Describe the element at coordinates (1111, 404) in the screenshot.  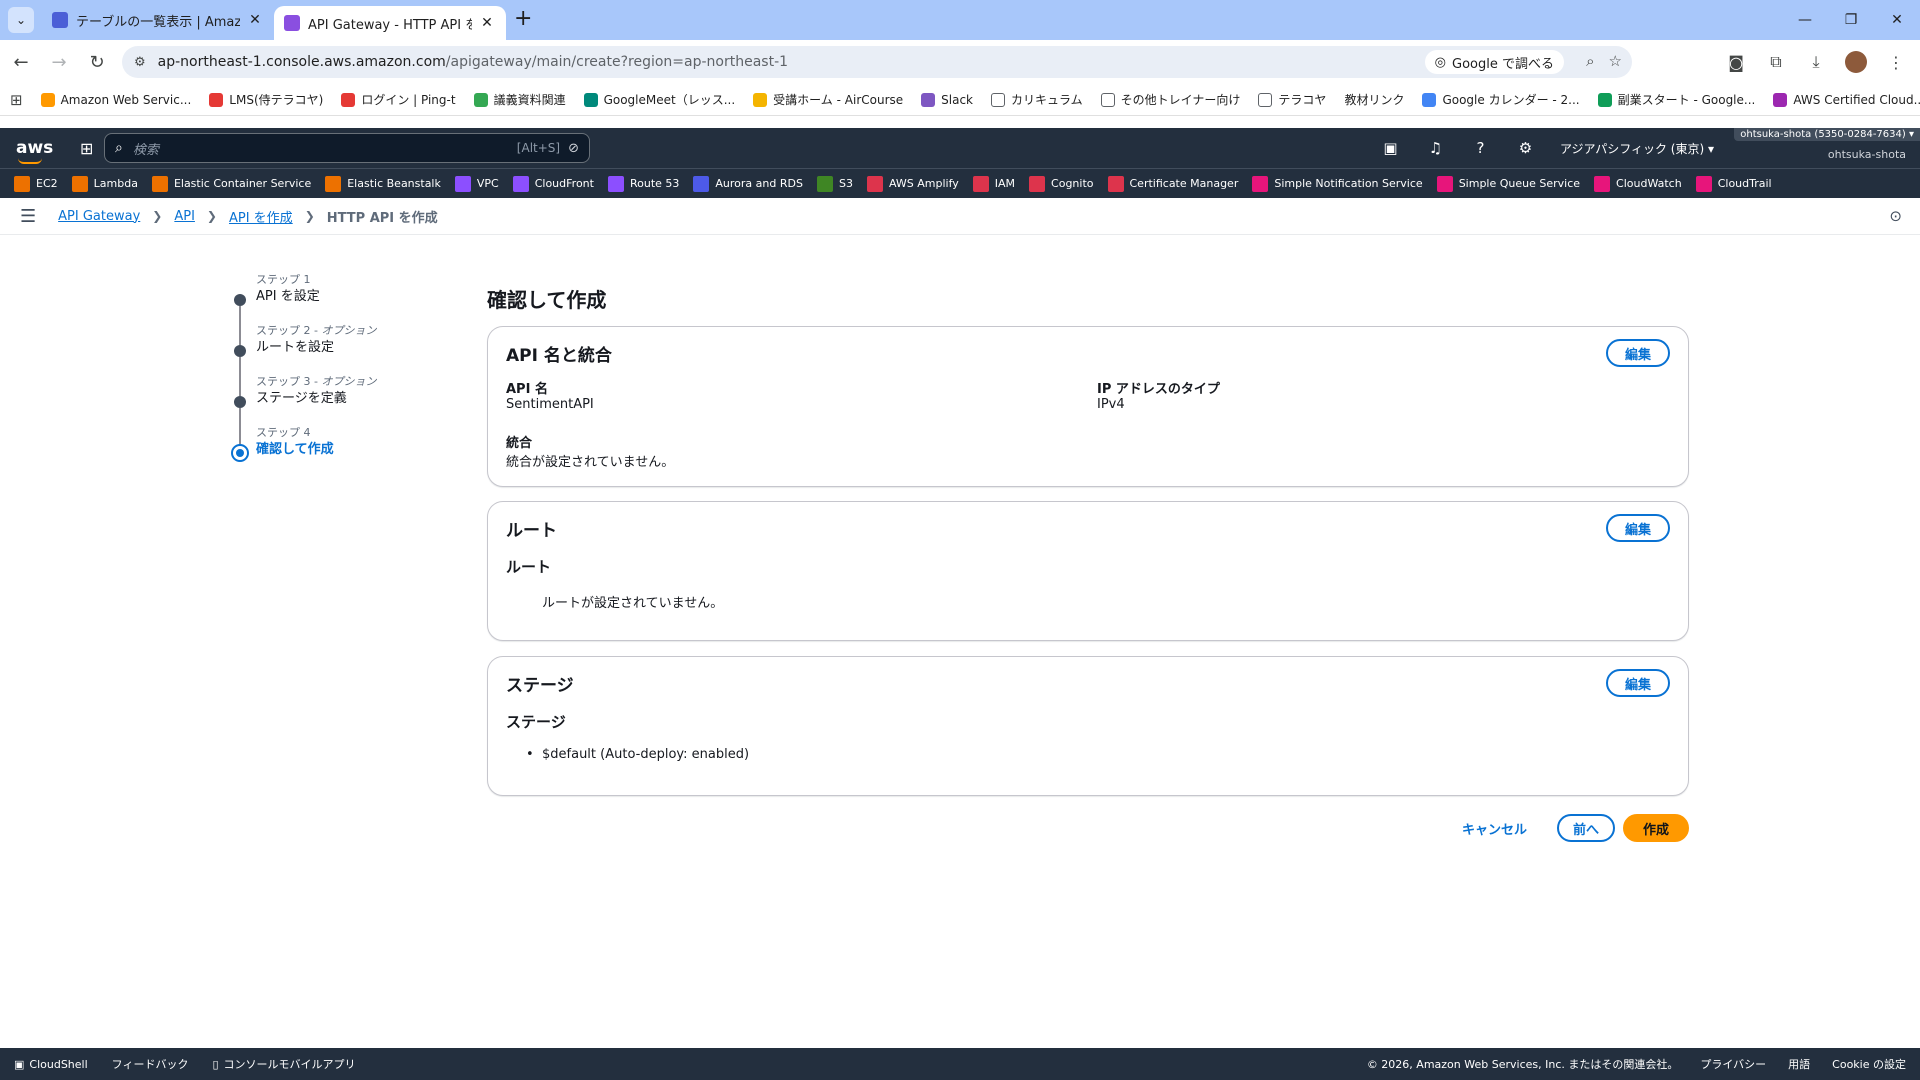
I see `ip-type-value: IPv4` at that location.